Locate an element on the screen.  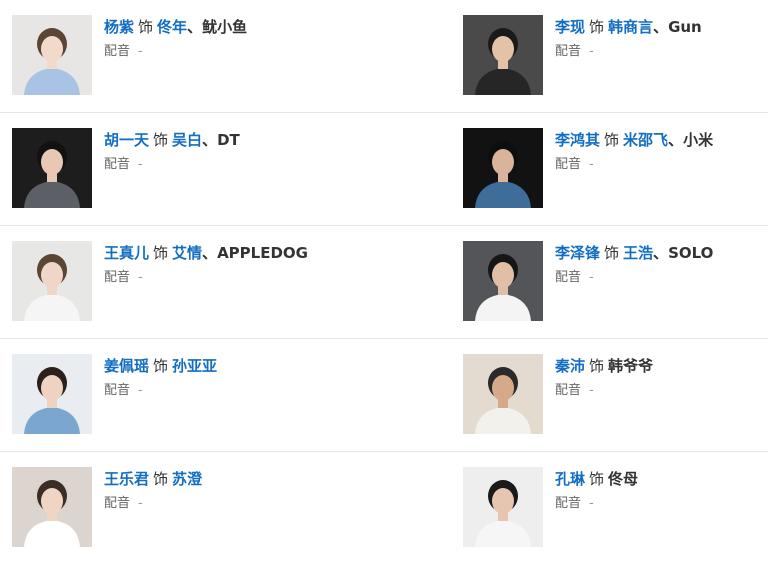
character-name: SOLO is located at coordinates (691, 253).